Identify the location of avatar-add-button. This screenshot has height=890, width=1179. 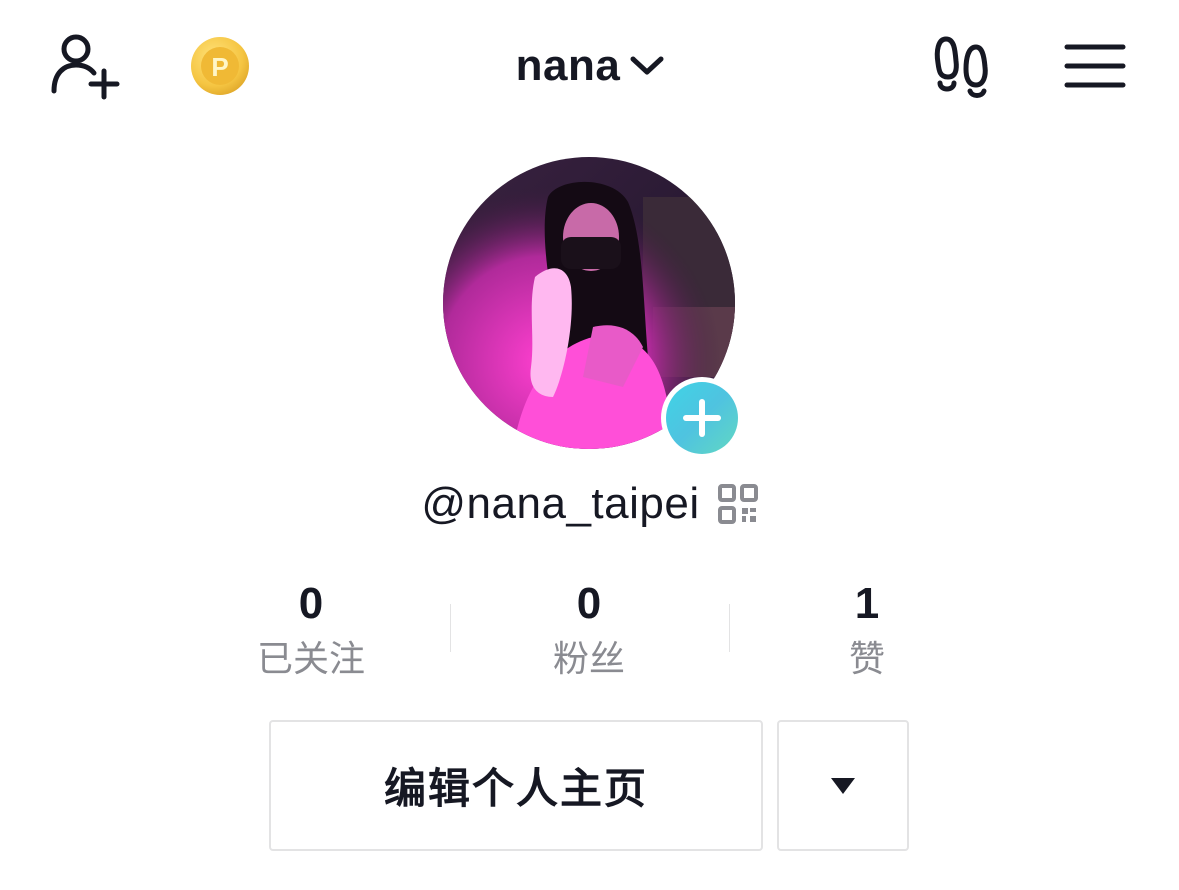
(702, 418).